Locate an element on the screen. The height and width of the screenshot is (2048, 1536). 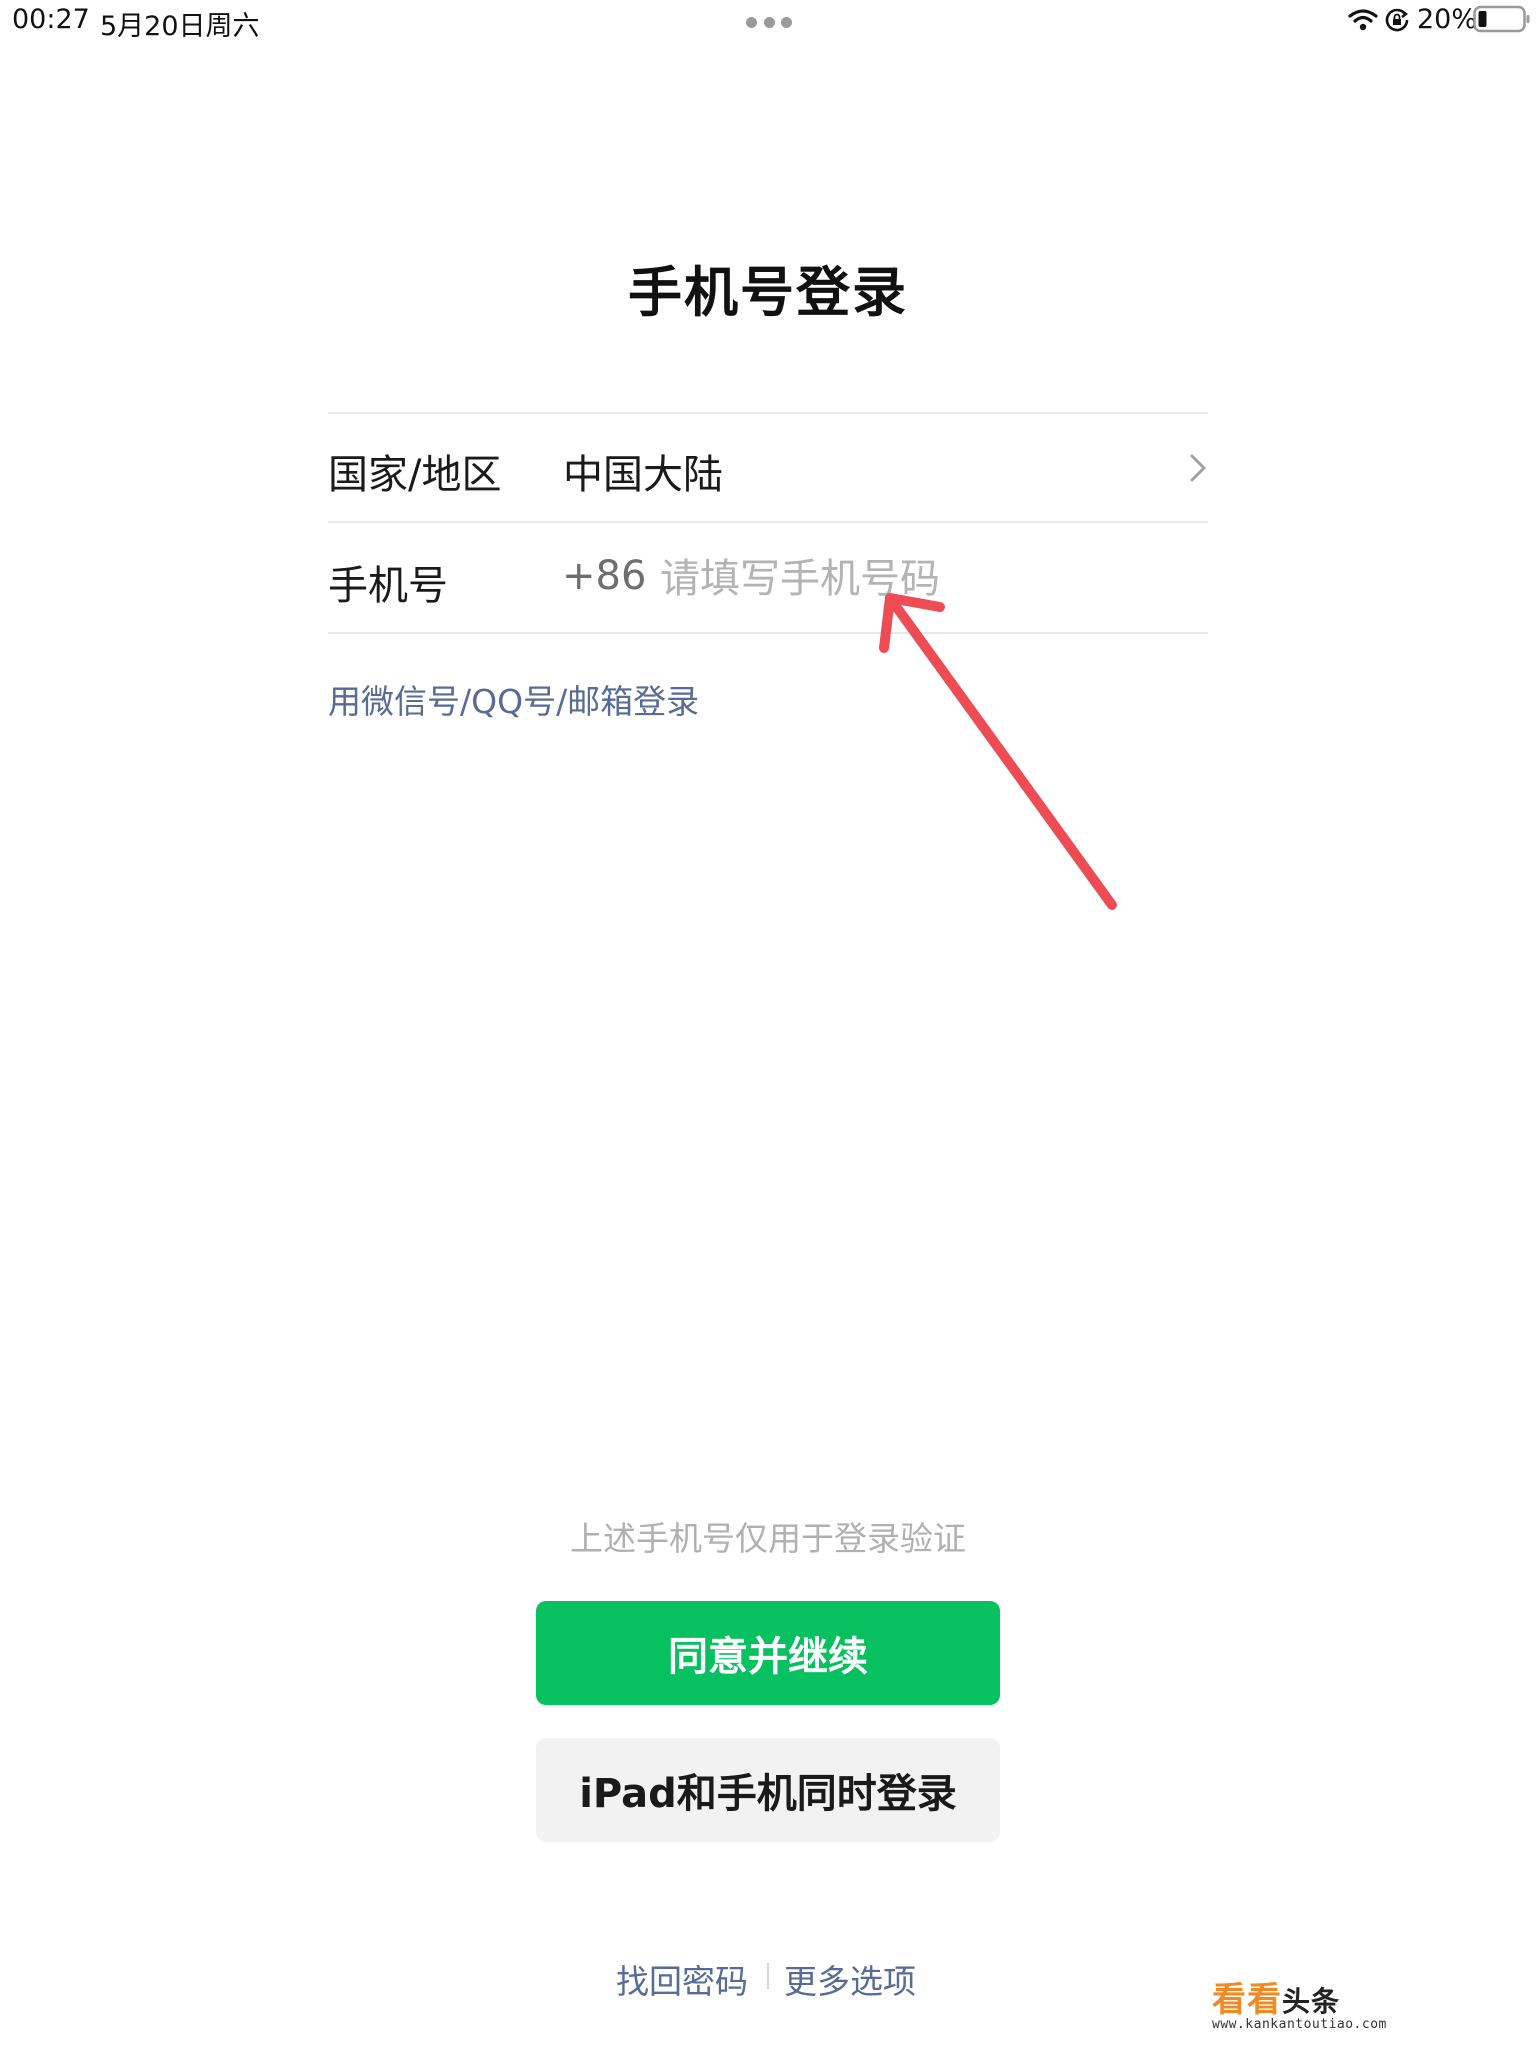
more-dots-icon is located at coordinates (769, 23).